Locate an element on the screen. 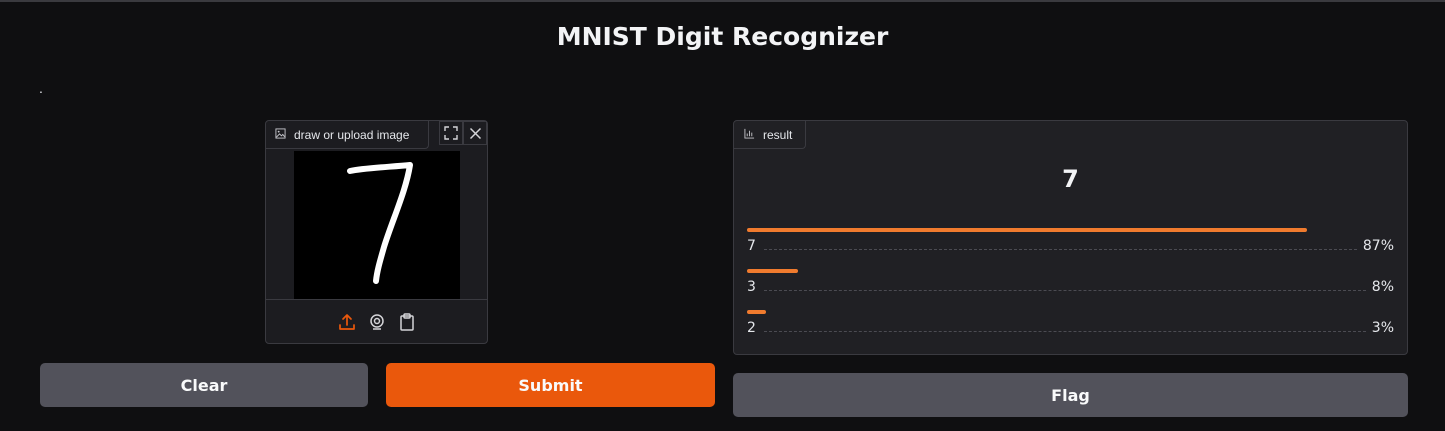  upload-icon is located at coordinates (347, 322).